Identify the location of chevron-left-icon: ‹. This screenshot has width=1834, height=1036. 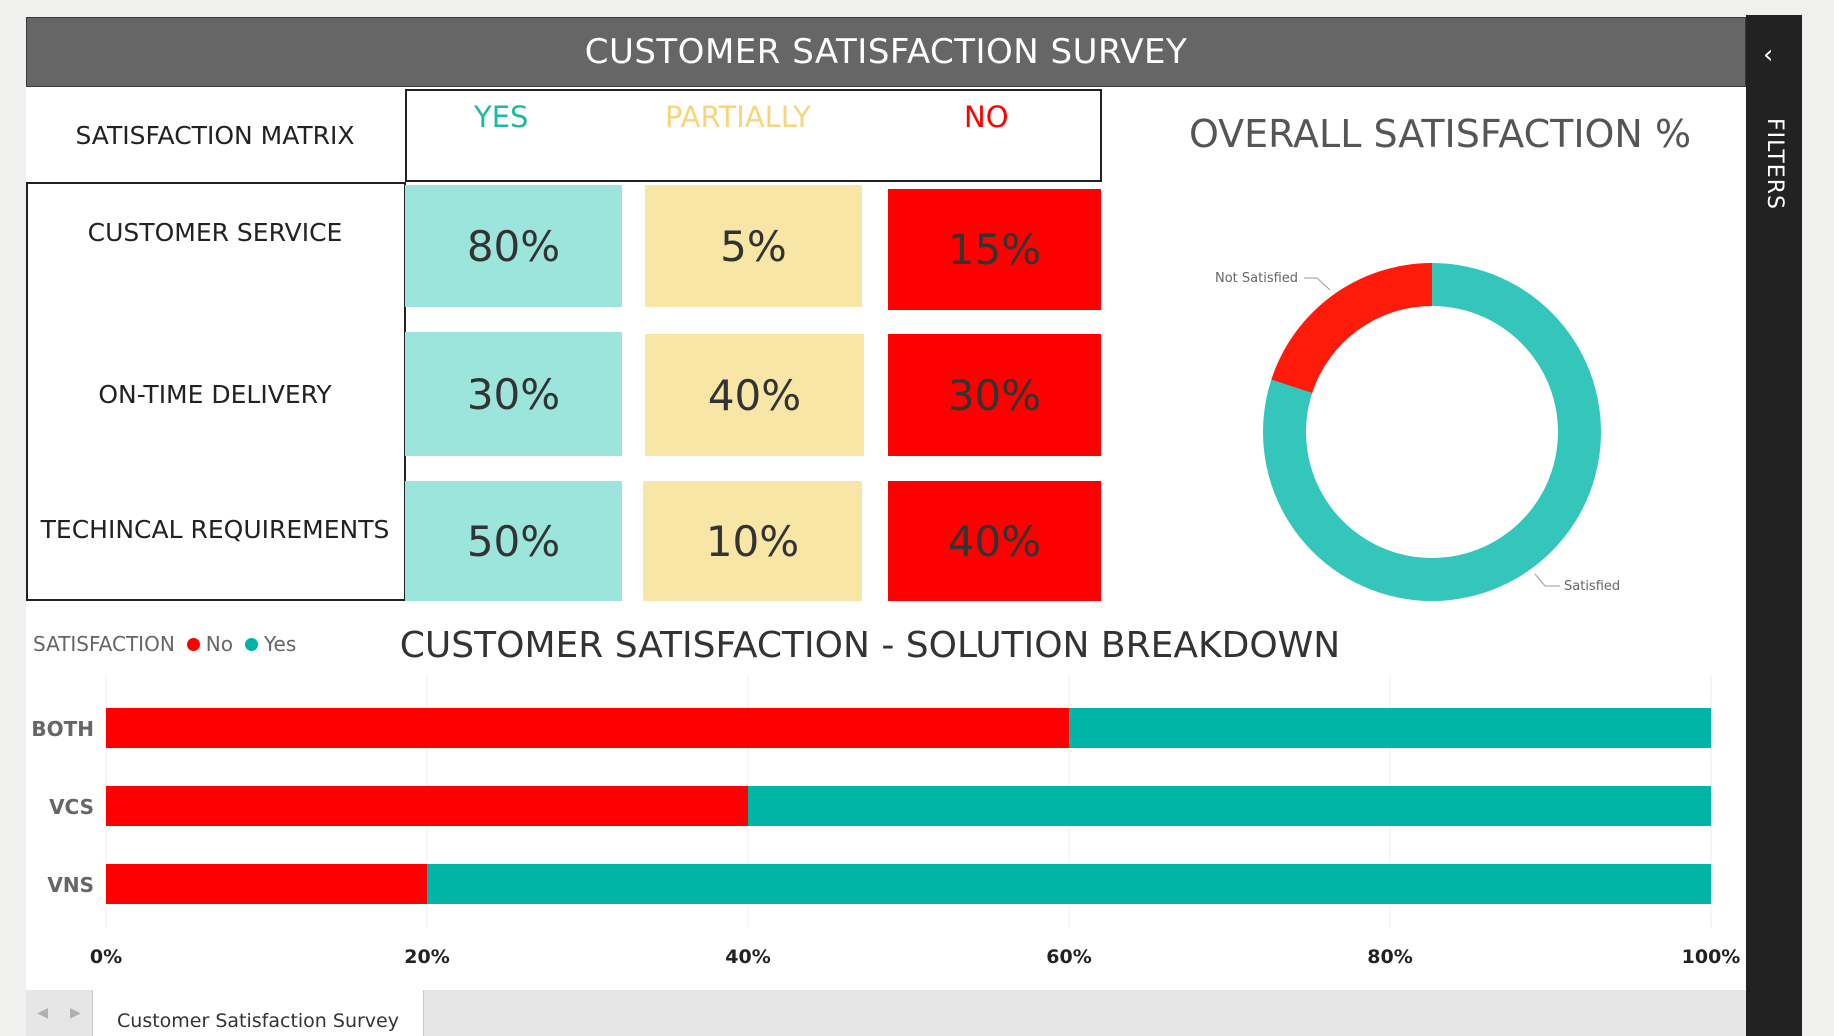
(1768, 55).